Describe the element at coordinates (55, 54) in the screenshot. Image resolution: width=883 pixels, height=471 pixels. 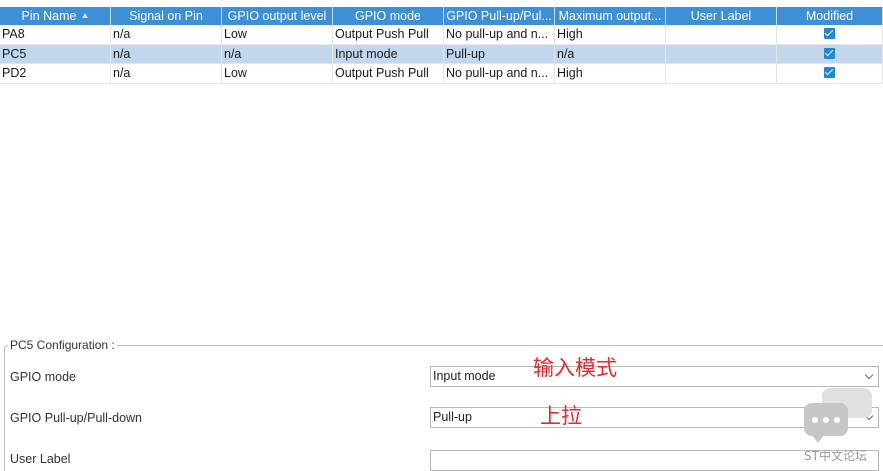
I see `pin-name-cell: PC5` at that location.